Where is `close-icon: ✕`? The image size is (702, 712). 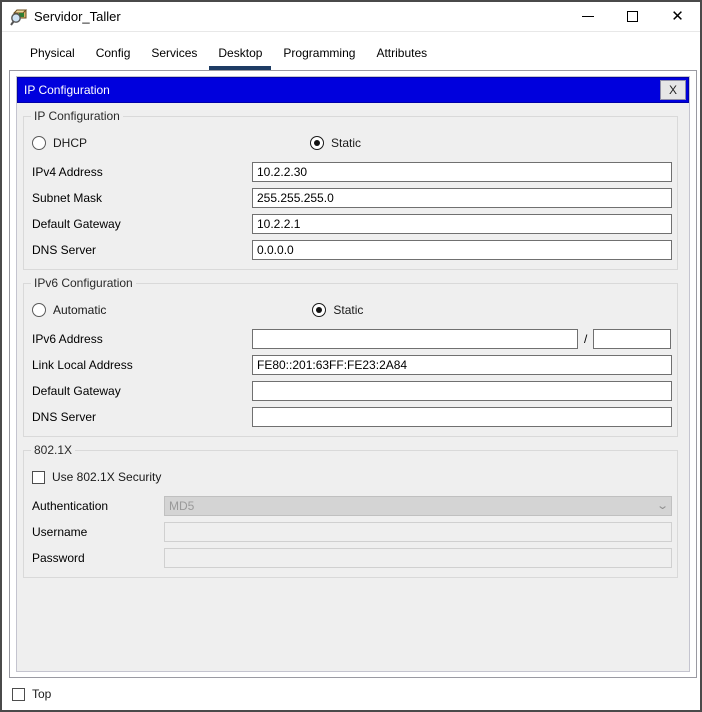 close-icon: ✕ is located at coordinates (677, 16).